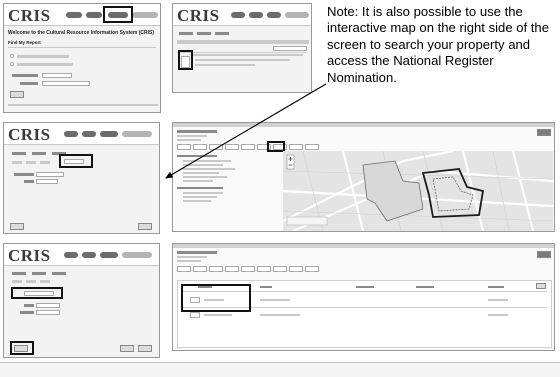  I want to click on property-subtitle, so click(192, 257).